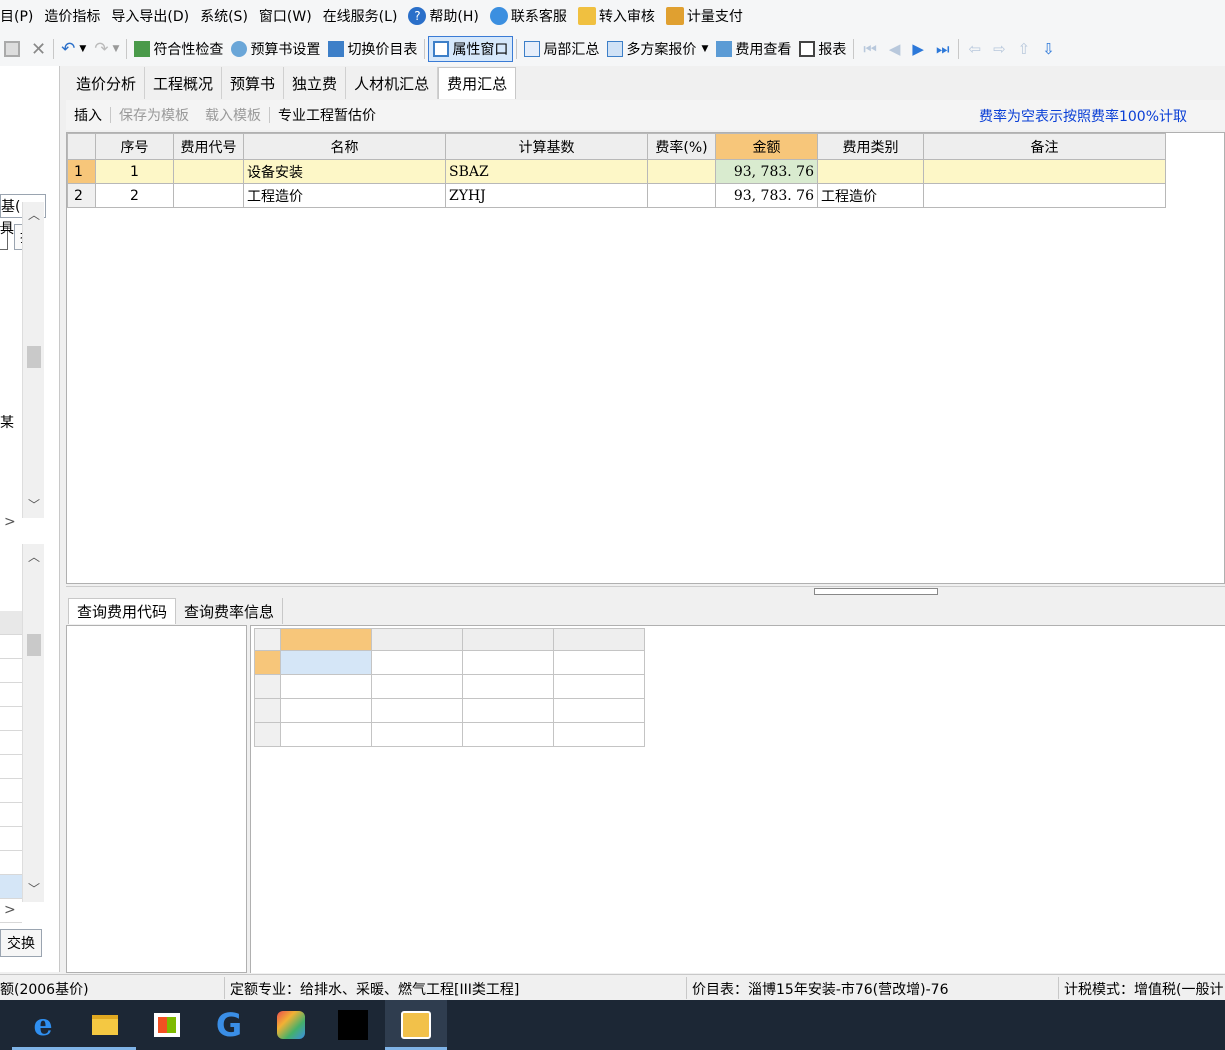  What do you see at coordinates (546, 195) in the screenshot?
I see `base-cell: ZYHJ` at bounding box center [546, 195].